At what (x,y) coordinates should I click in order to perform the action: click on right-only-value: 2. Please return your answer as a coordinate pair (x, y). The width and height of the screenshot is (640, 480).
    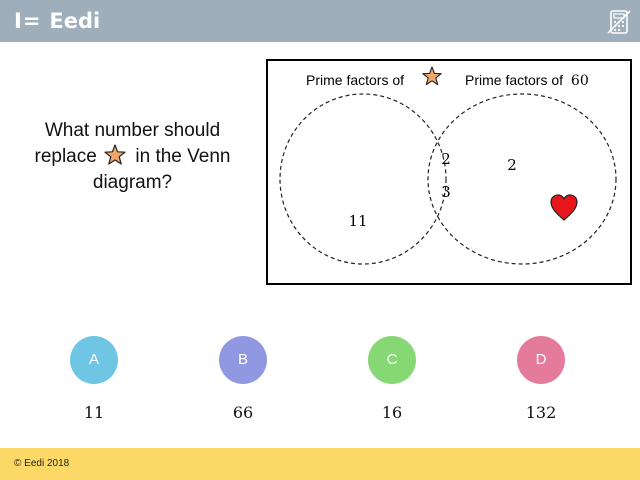
    Looking at the image, I should click on (512, 165).